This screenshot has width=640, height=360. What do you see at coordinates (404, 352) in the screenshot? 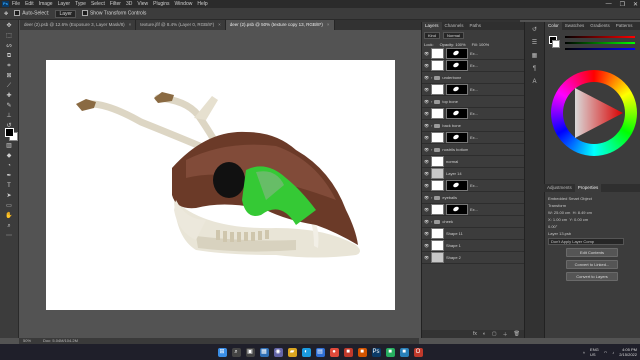
I see `app-blue-icon: ■` at bounding box center [404, 352].